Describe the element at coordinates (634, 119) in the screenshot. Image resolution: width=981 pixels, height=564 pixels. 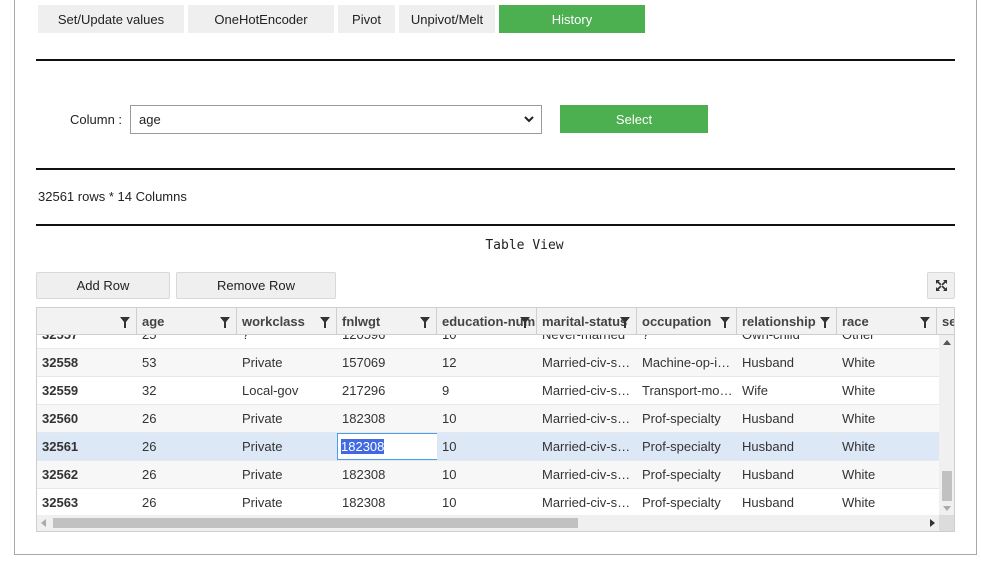
I see `select-button: Select` at that location.